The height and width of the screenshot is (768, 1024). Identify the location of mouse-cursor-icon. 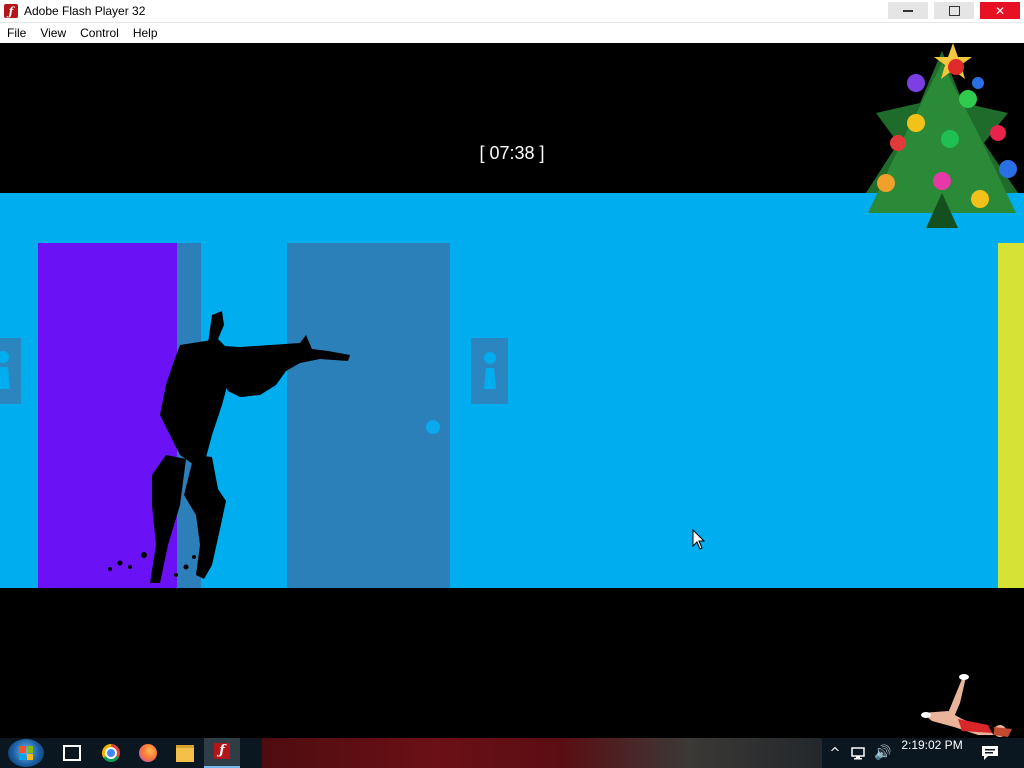
(699, 539).